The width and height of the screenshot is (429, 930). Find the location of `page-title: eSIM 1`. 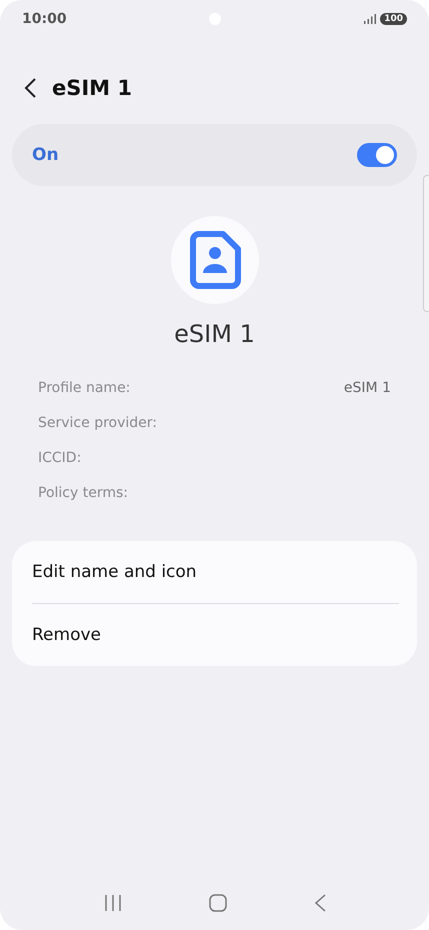

page-title: eSIM 1 is located at coordinates (92, 88).